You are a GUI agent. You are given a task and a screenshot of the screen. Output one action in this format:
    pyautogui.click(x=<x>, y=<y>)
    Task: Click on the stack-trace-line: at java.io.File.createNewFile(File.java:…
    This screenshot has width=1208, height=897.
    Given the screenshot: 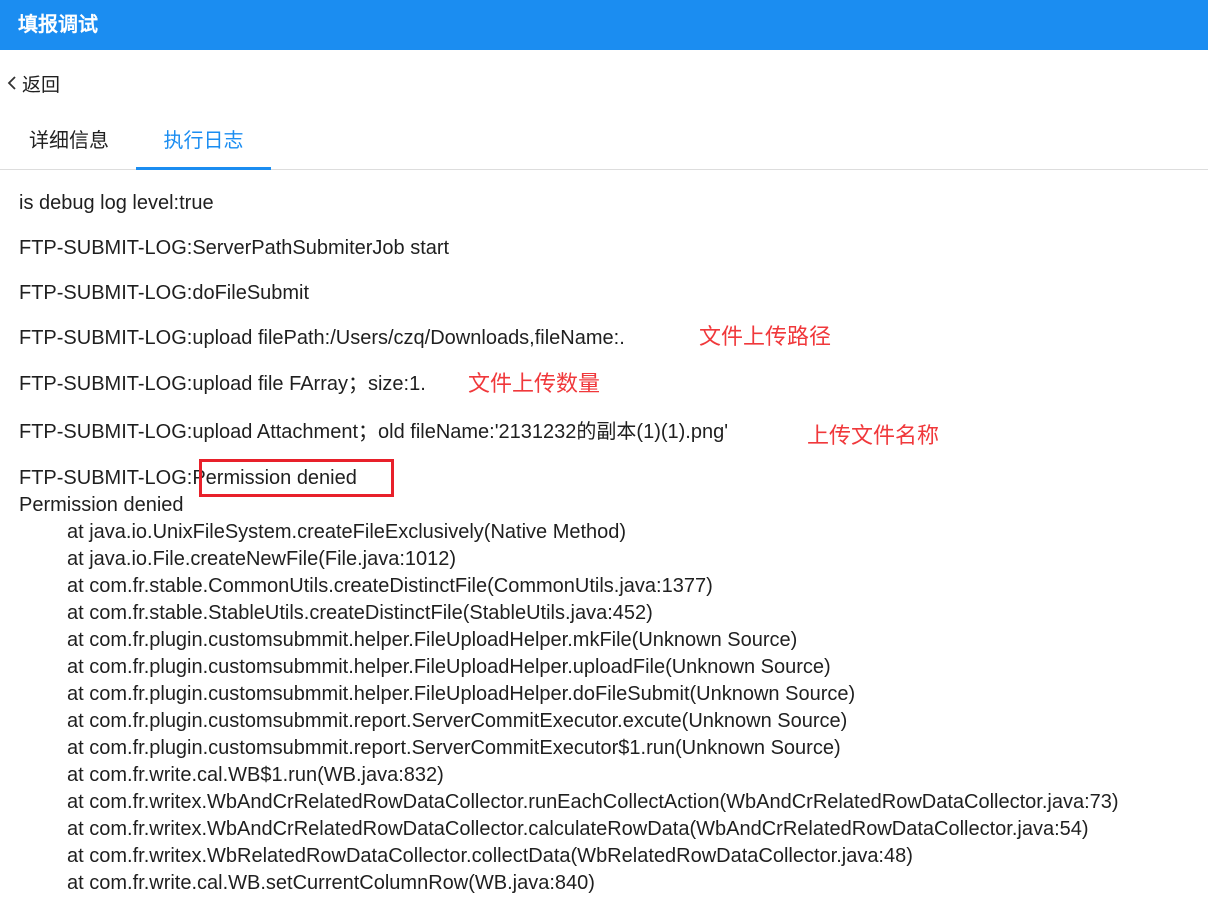 What is the action you would take?
    pyautogui.click(x=262, y=559)
    